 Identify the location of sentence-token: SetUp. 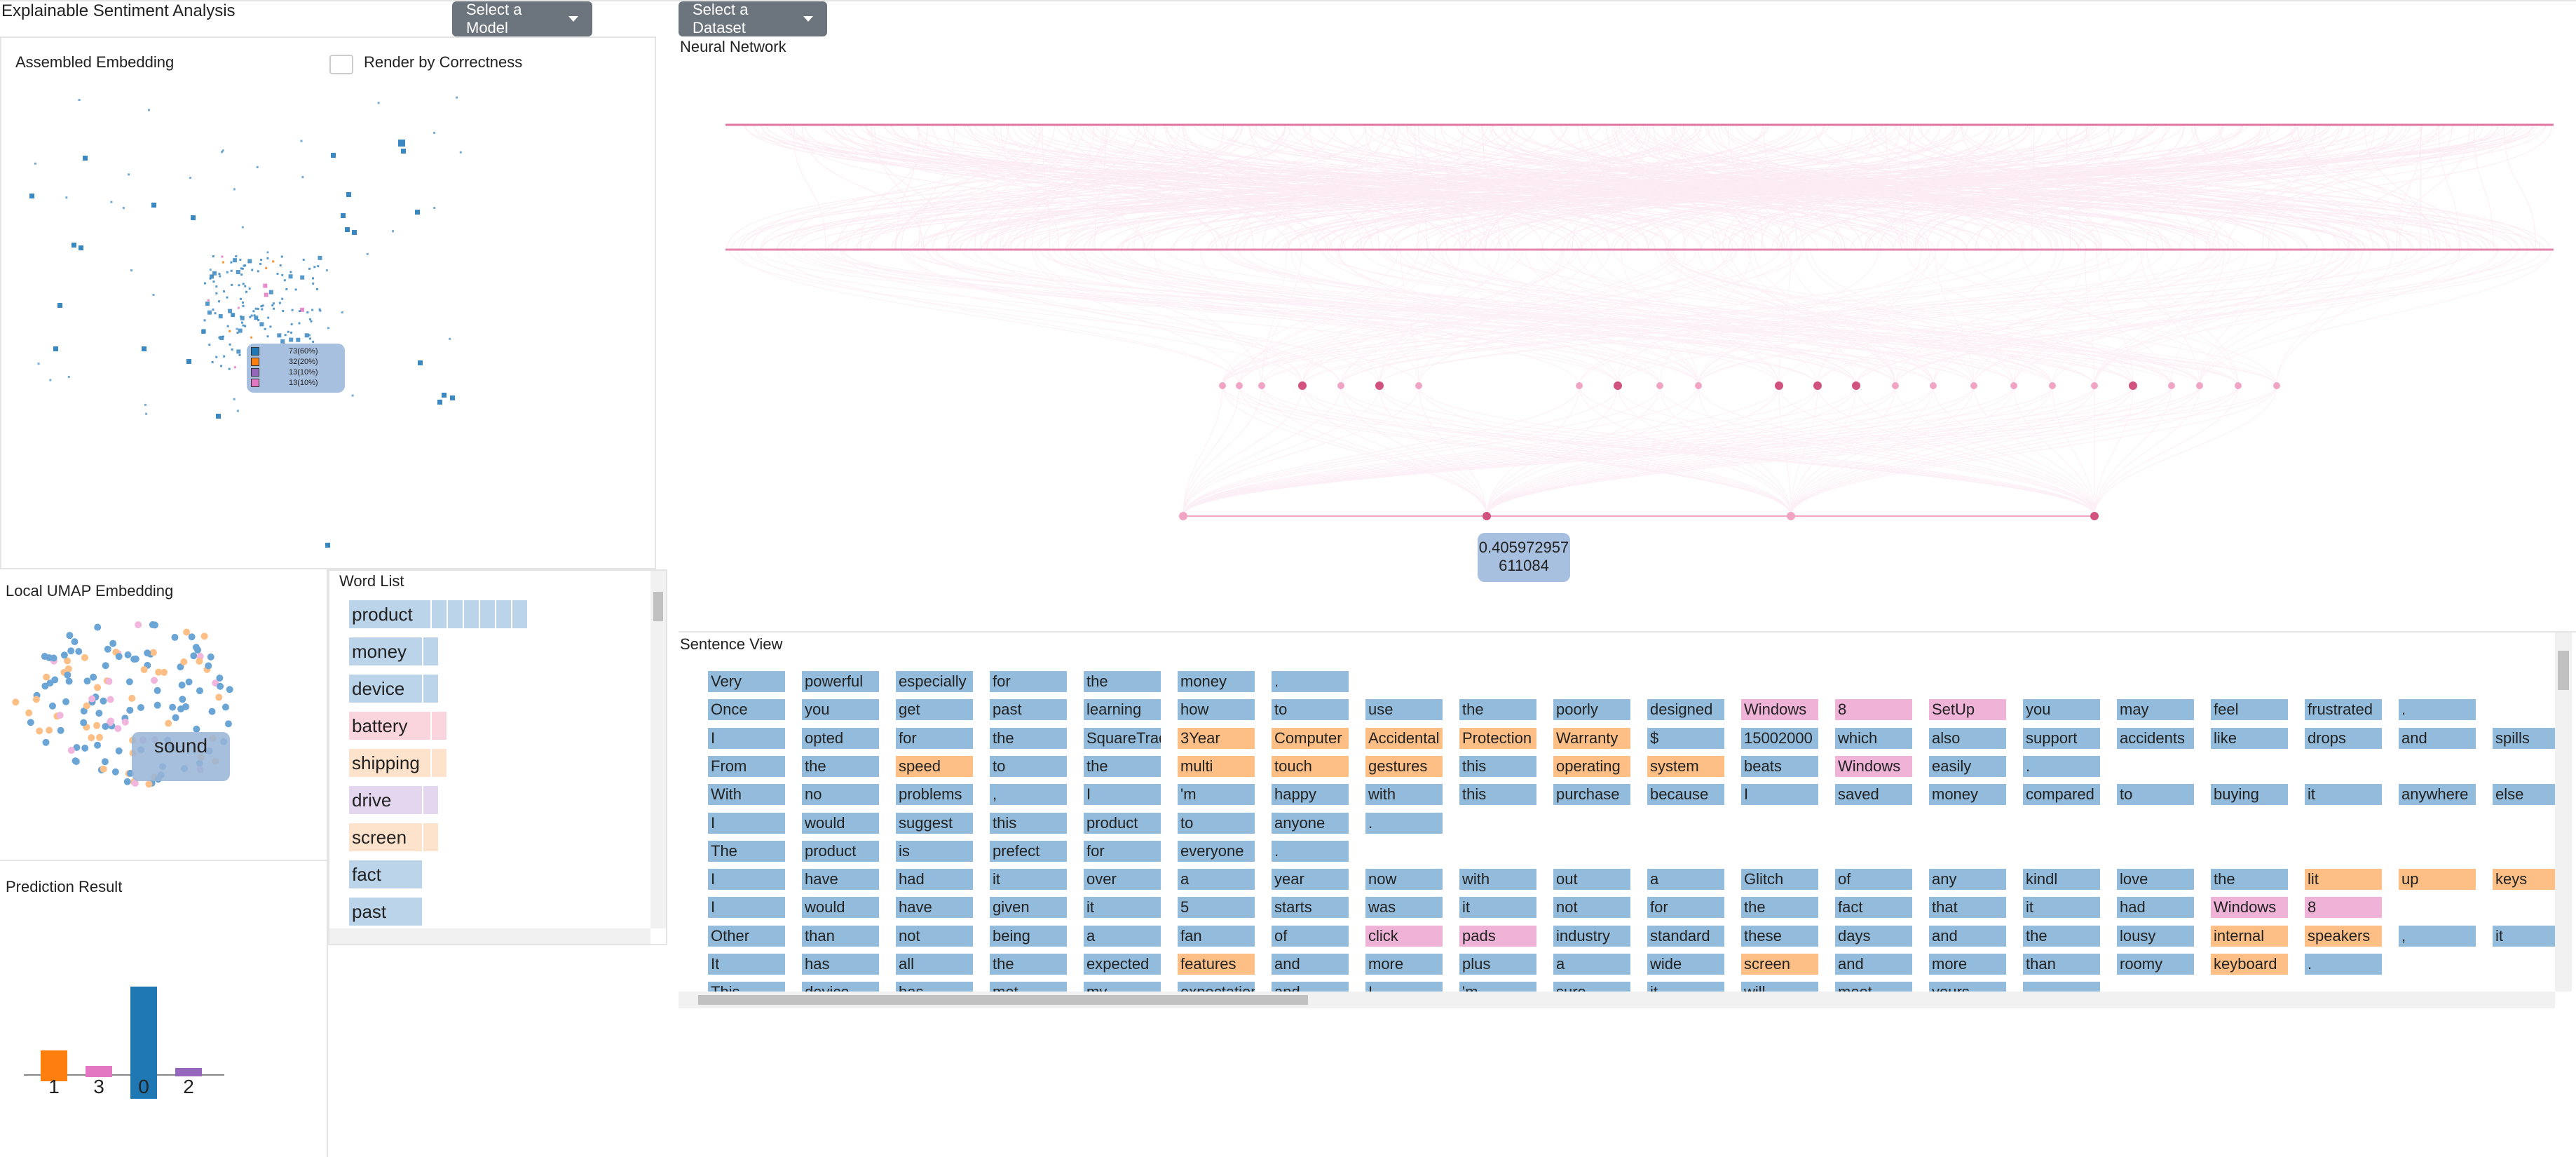
(1967, 710).